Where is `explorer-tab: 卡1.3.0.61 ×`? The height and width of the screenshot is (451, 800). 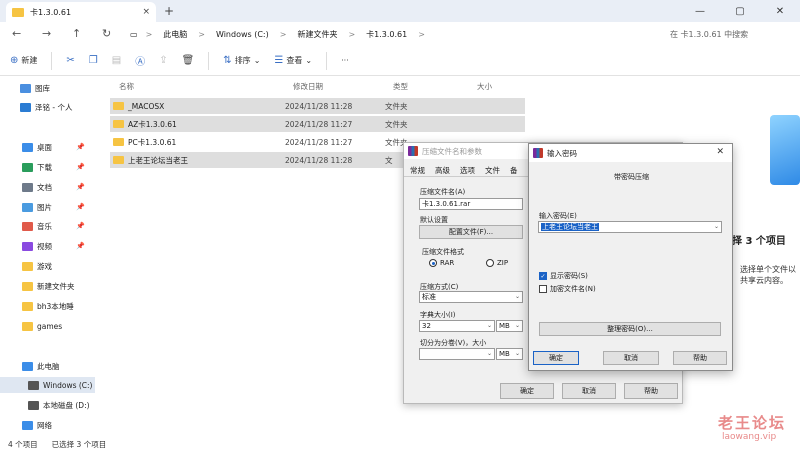 explorer-tab: 卡1.3.0.61 × is located at coordinates (81, 12).